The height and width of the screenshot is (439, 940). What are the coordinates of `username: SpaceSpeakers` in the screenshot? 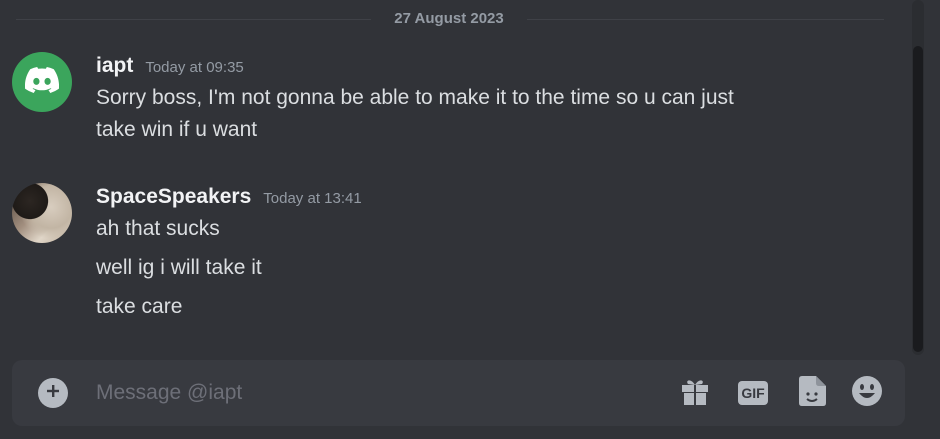 It's located at (173, 197).